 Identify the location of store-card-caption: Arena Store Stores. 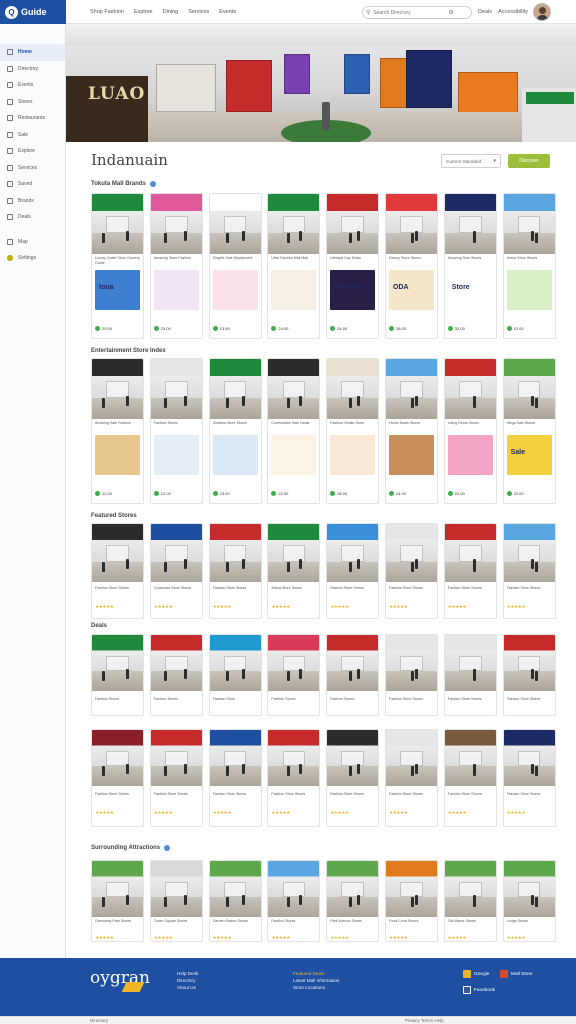
(522, 258).